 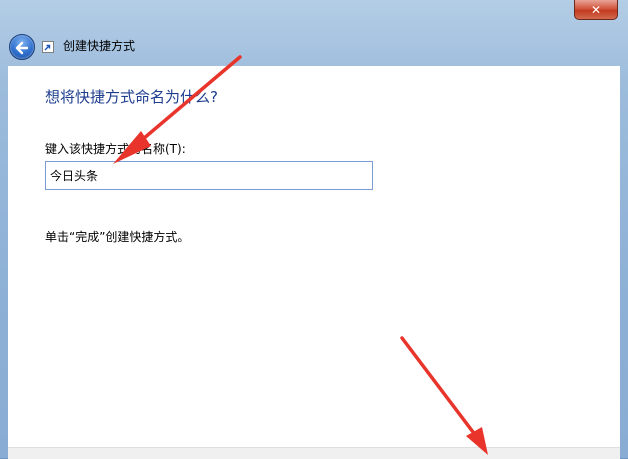 I want to click on back-arrow-icon, so click(x=22, y=47).